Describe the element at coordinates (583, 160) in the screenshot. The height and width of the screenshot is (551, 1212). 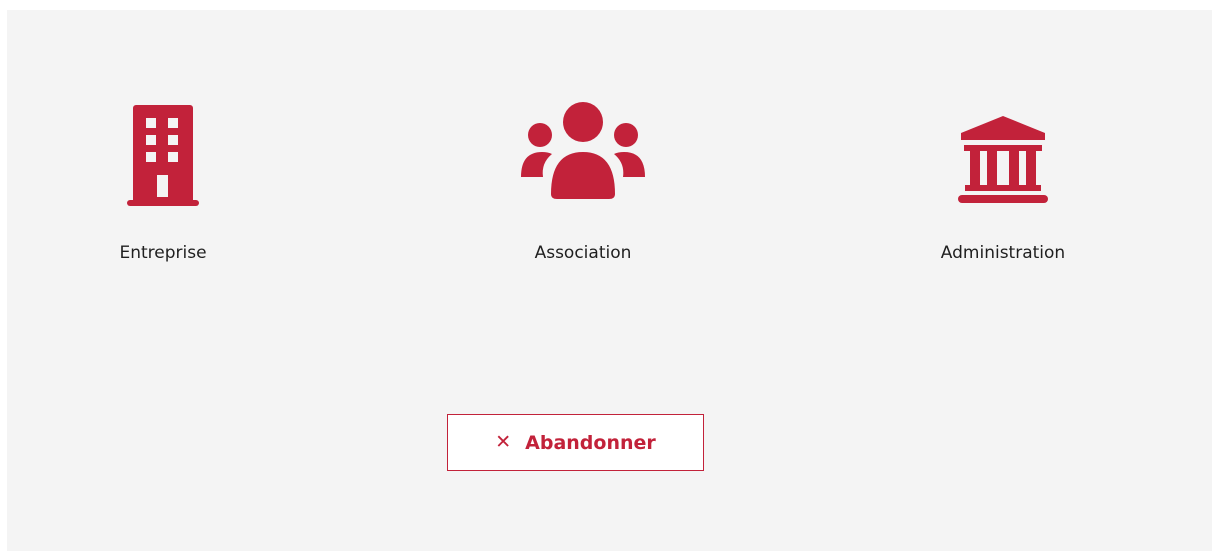
I see `users-icon` at that location.